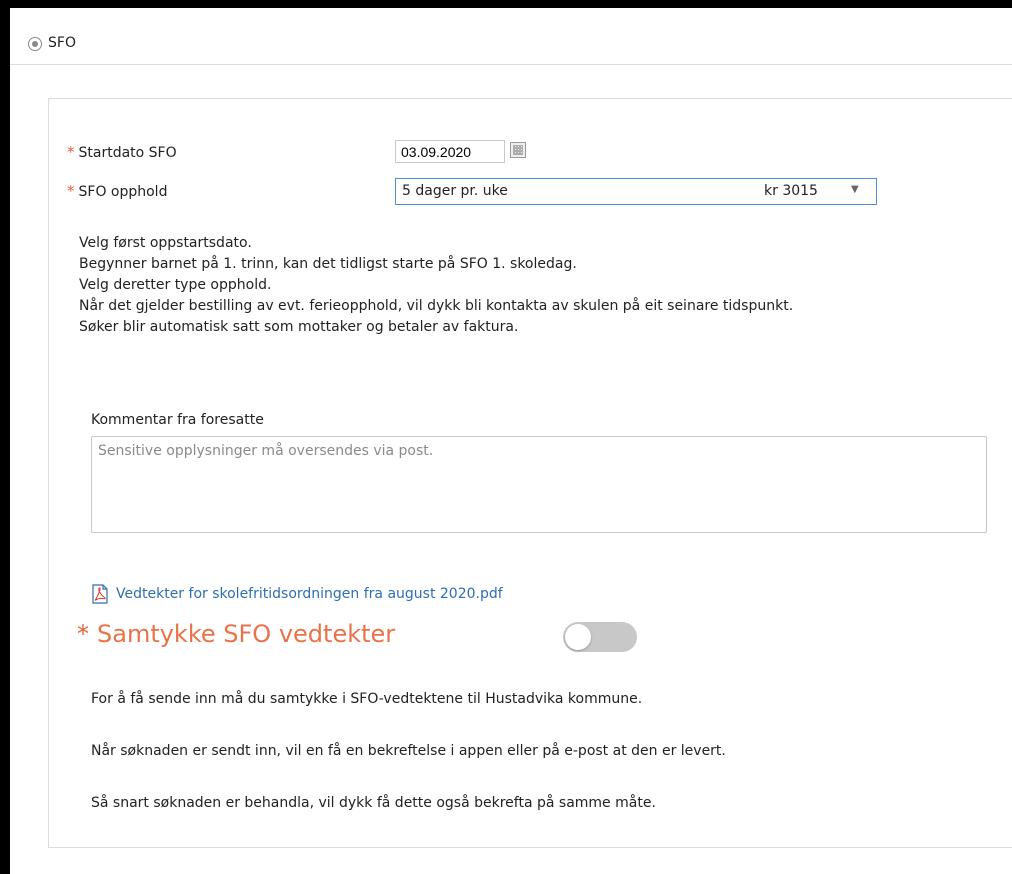 This screenshot has width=1012, height=874. Describe the element at coordinates (177, 420) in the screenshot. I see `comment-label: Kommentar fra foresatte` at that location.